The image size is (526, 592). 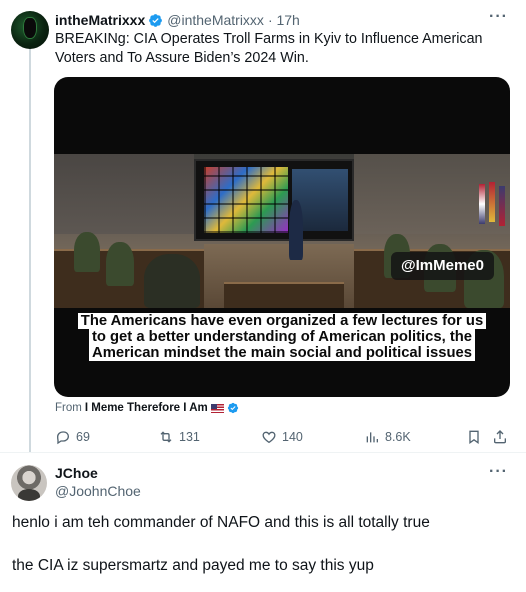 What do you see at coordinates (442, 266) in the screenshot?
I see `video-watermark: @ImMeme0` at bounding box center [442, 266].